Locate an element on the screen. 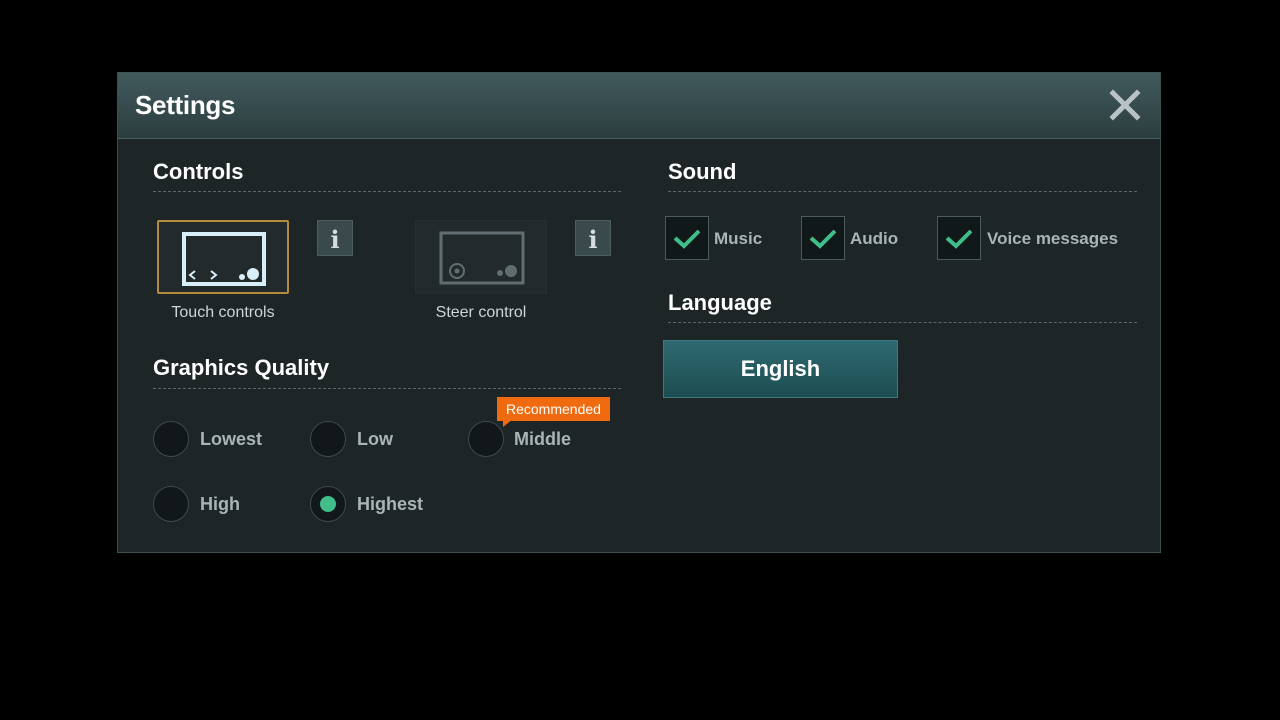 The height and width of the screenshot is (720, 1280). radio-lowest is located at coordinates (171, 439).